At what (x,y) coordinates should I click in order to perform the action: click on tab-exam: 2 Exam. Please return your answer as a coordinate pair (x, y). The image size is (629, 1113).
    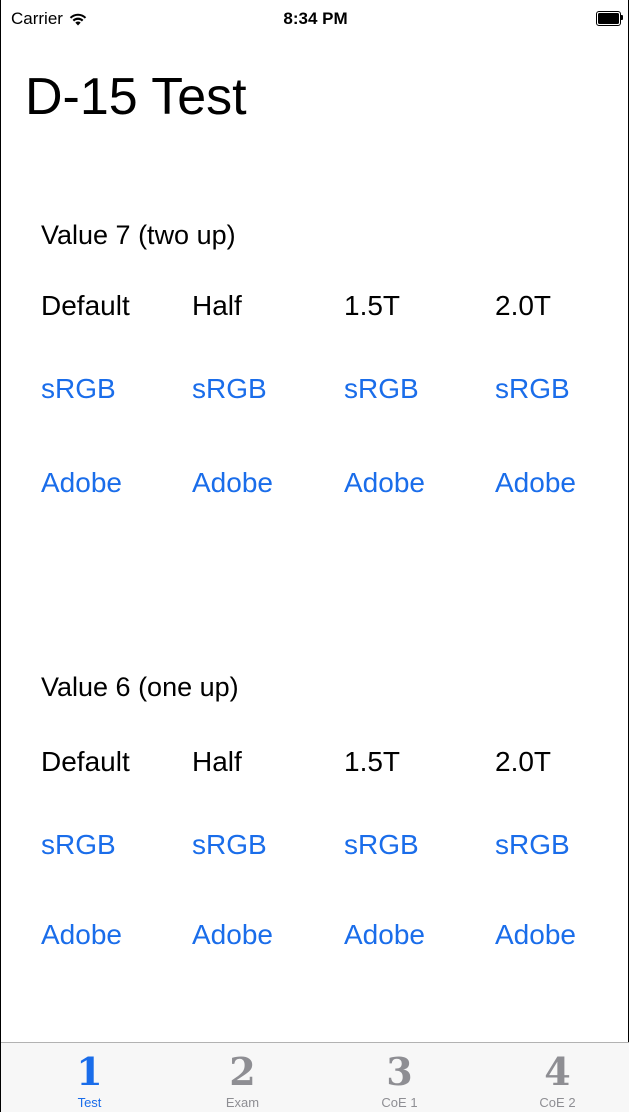
    Looking at the image, I should click on (242, 1078).